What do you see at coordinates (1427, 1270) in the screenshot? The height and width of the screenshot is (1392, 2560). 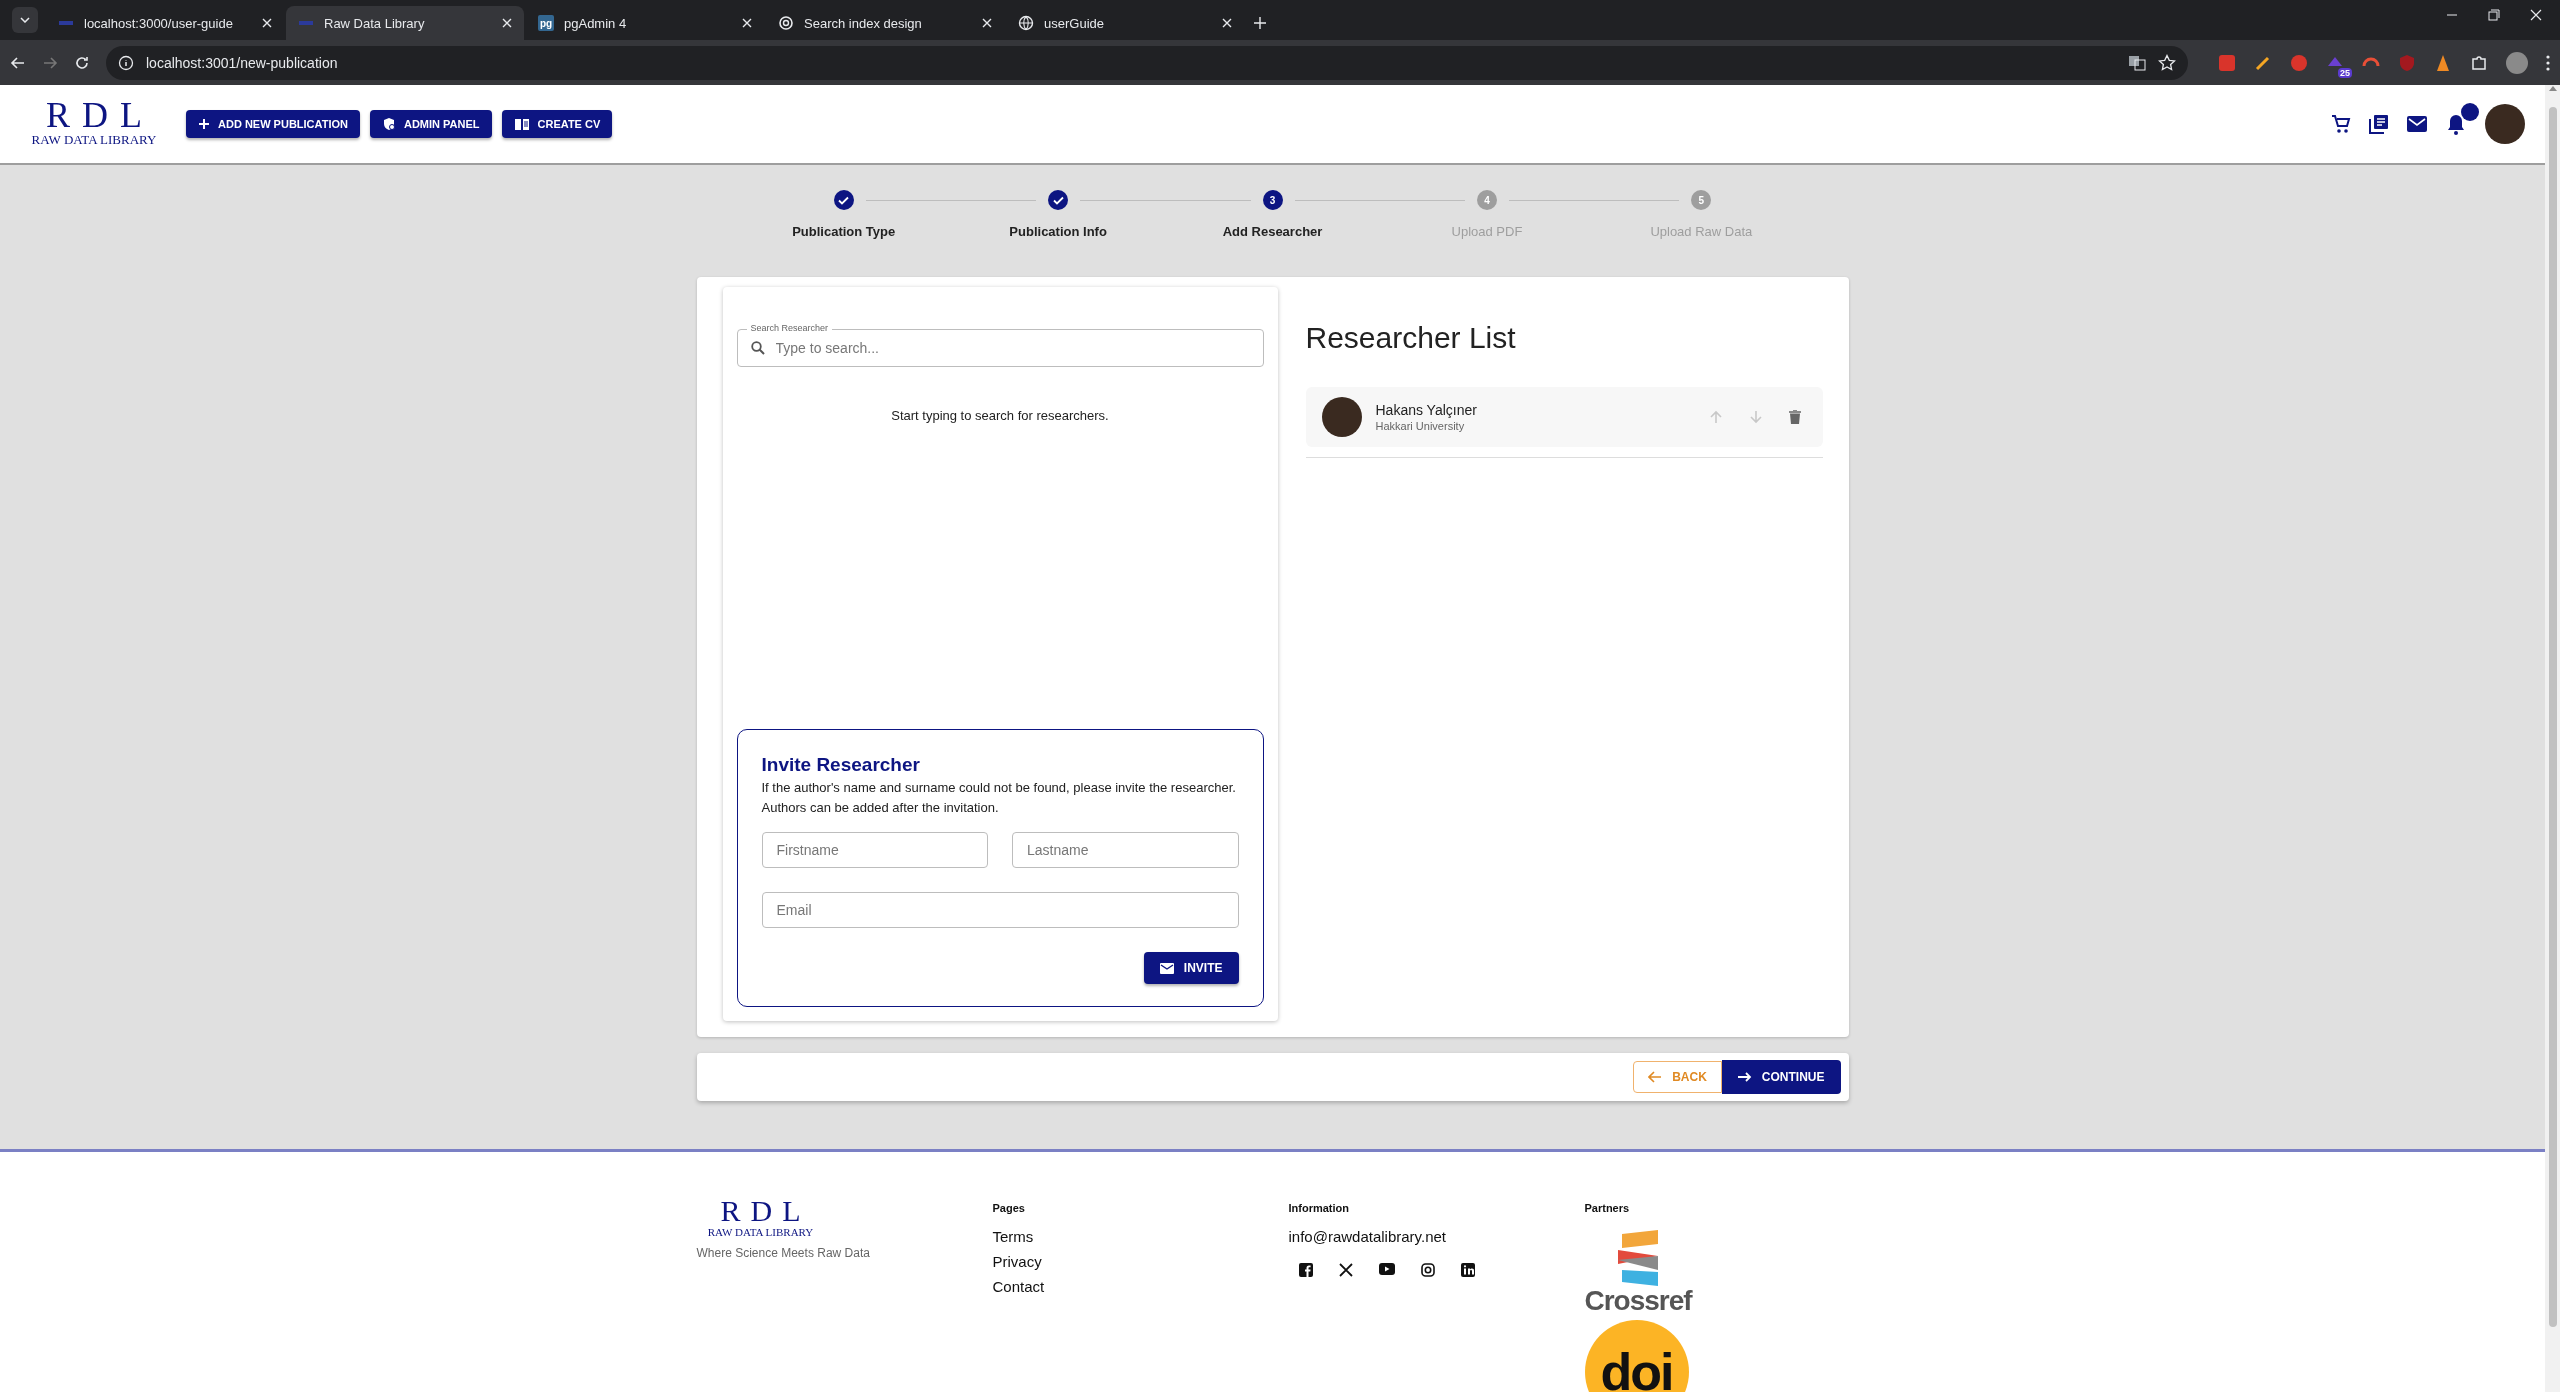 I see `instagram-icon` at bounding box center [1427, 1270].